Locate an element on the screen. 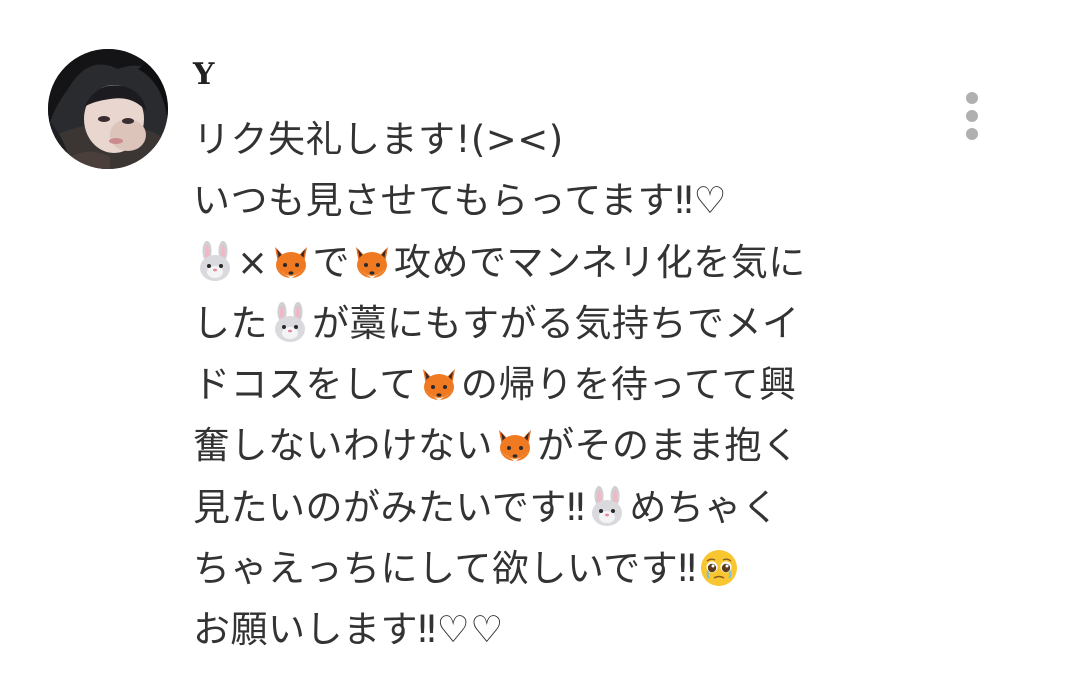 The width and height of the screenshot is (1080, 686). comment-line: した が藁にもすがる気持ちでメイ is located at coordinates (553, 323).